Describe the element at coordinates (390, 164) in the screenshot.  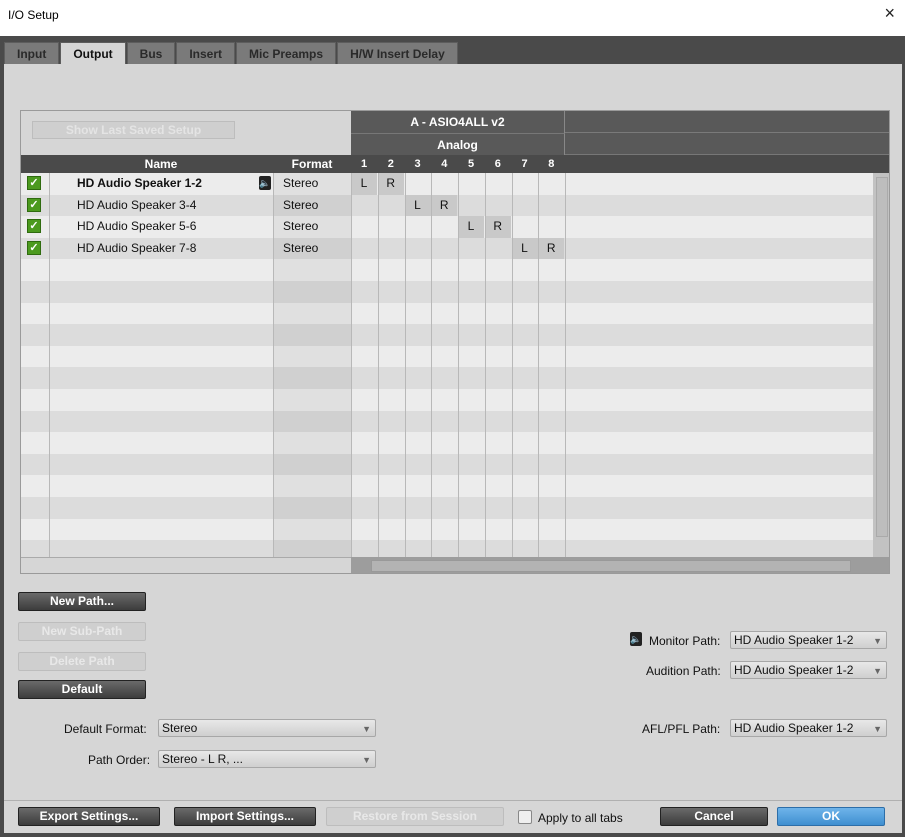
I see `channel-header: 2` at that location.